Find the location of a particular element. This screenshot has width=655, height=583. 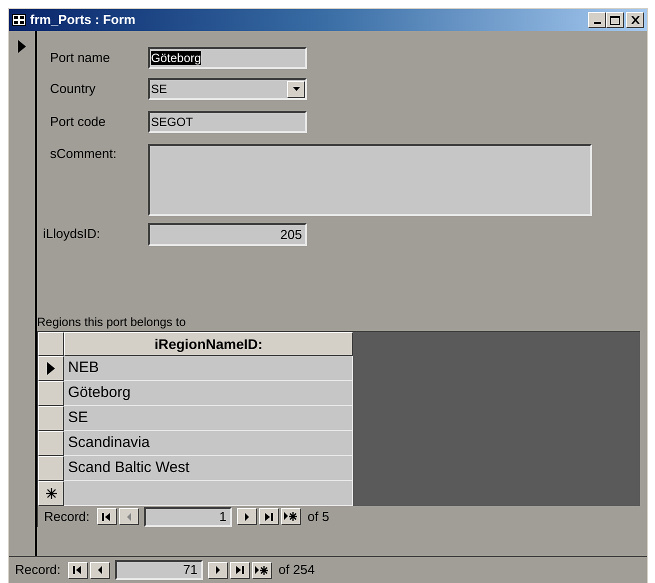

dropdown-button is located at coordinates (296, 89).